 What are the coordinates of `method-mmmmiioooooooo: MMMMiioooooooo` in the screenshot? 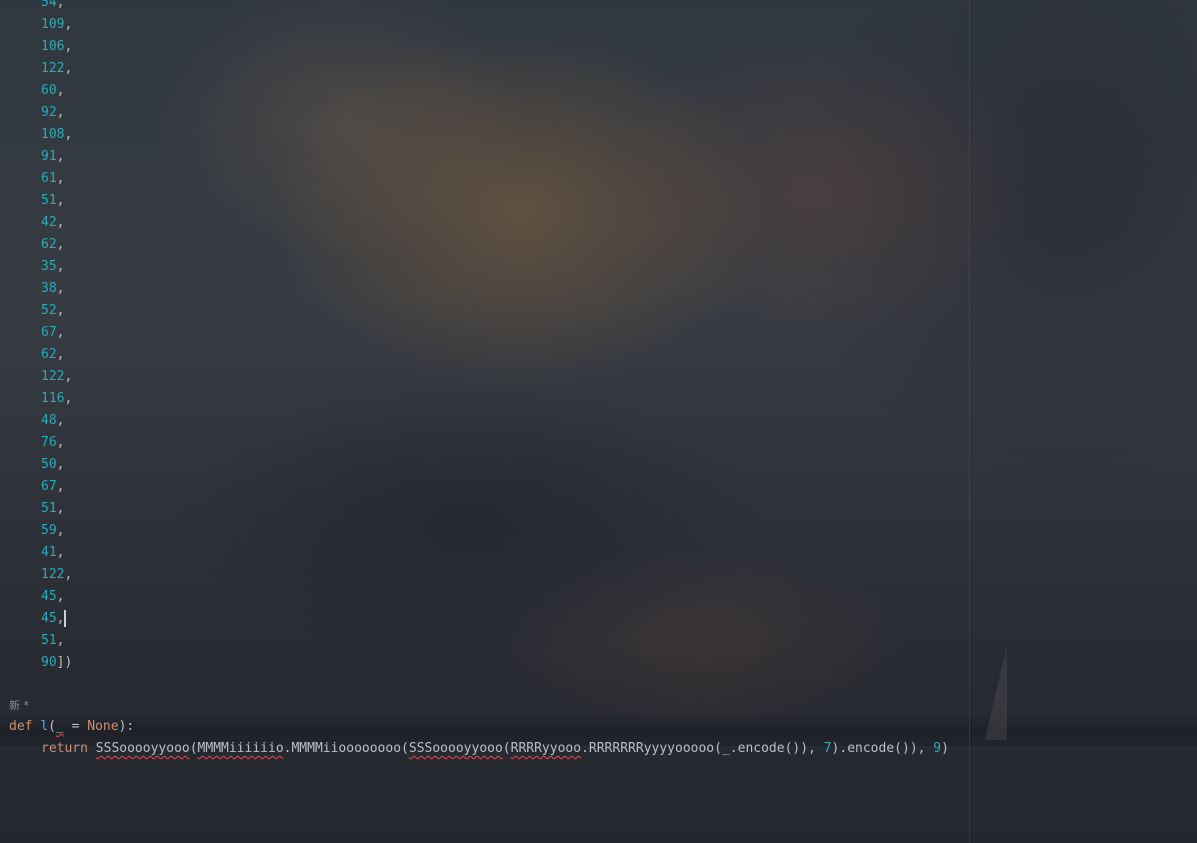 It's located at (346, 749).